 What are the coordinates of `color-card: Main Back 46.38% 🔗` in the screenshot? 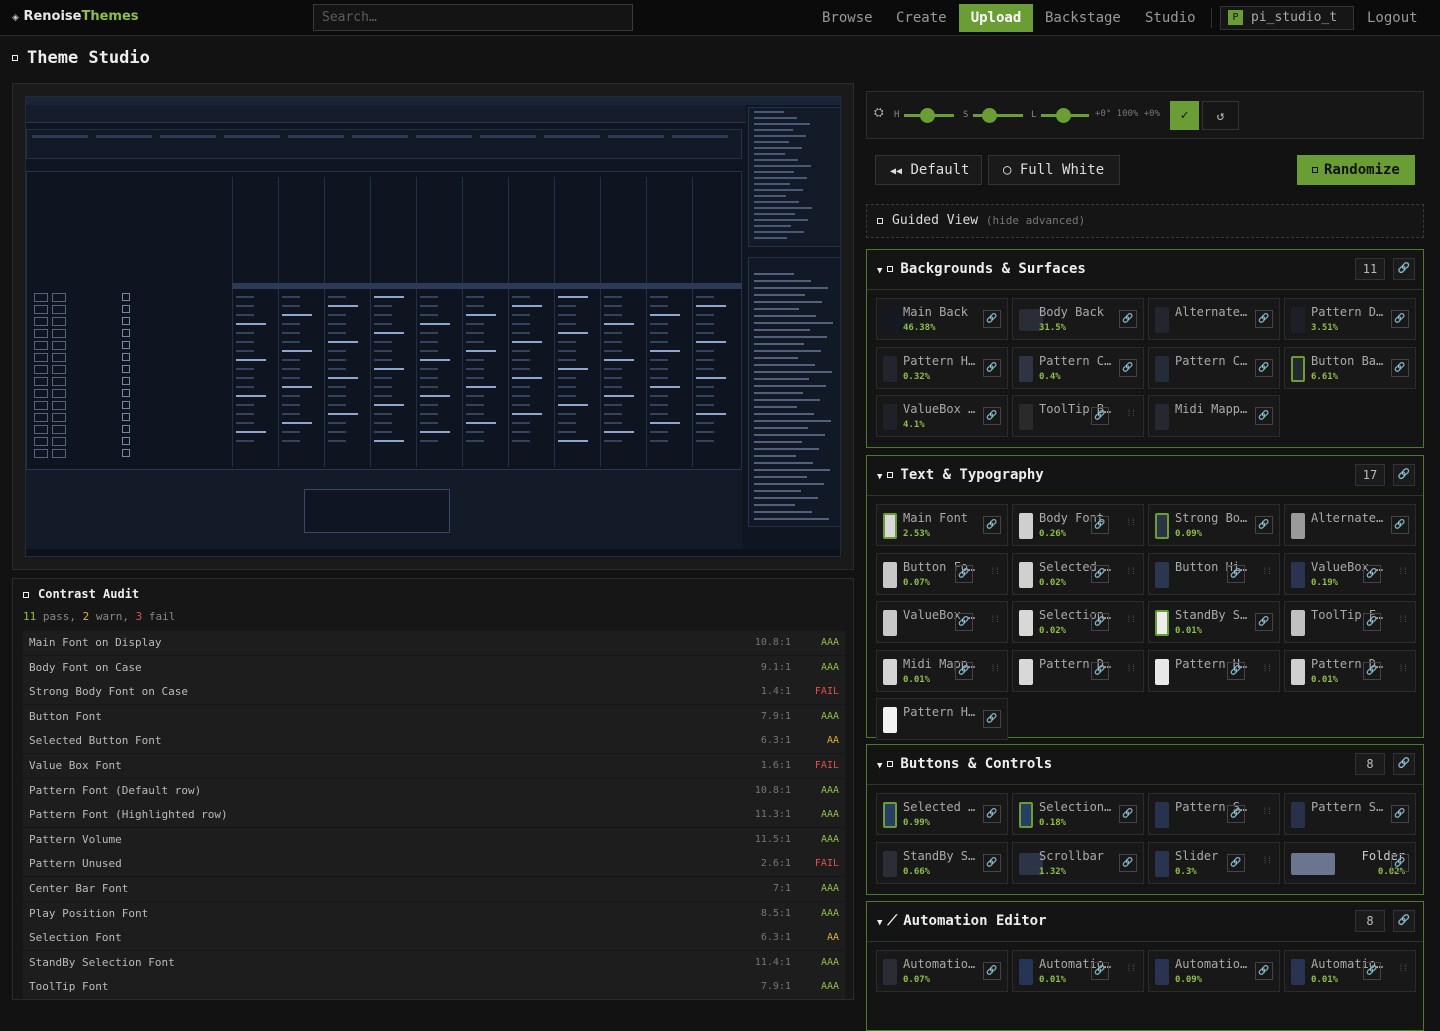 It's located at (942, 319).